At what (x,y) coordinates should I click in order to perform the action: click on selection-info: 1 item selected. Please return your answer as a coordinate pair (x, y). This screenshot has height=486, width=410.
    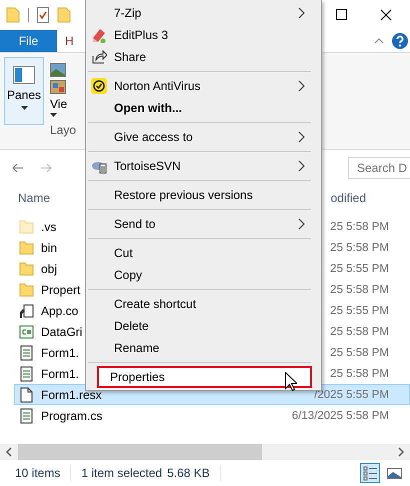
    Looking at the image, I should click on (121, 473).